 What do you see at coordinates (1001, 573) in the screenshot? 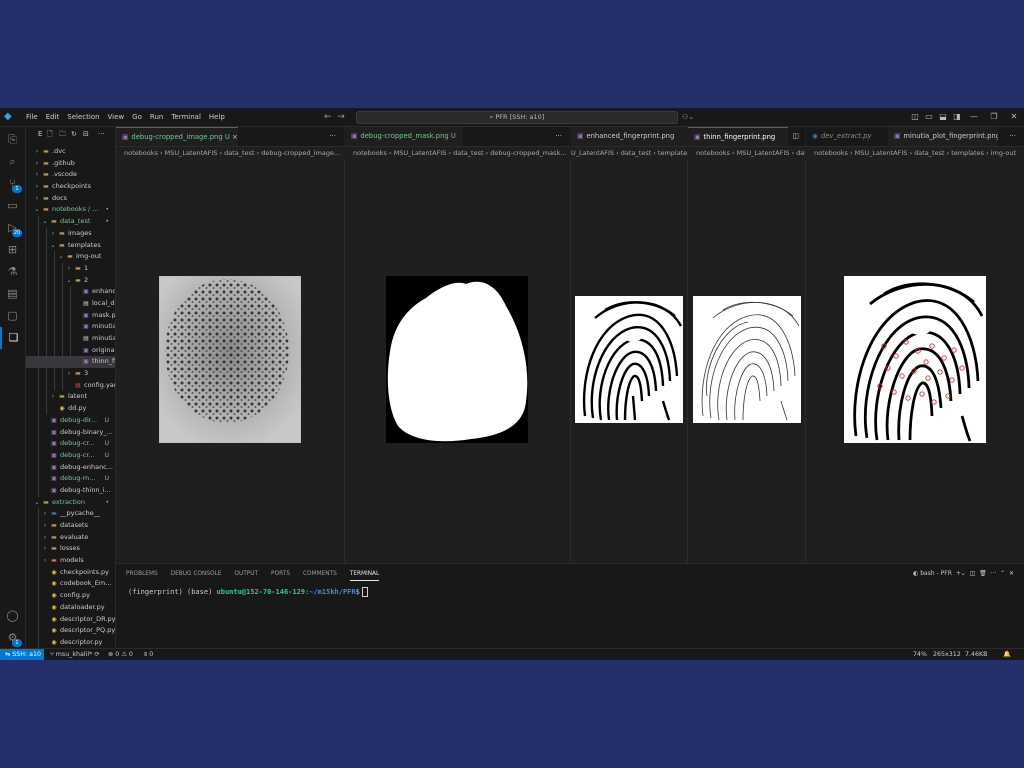
I see `maximize-panel-icon: ⌃` at bounding box center [1001, 573].